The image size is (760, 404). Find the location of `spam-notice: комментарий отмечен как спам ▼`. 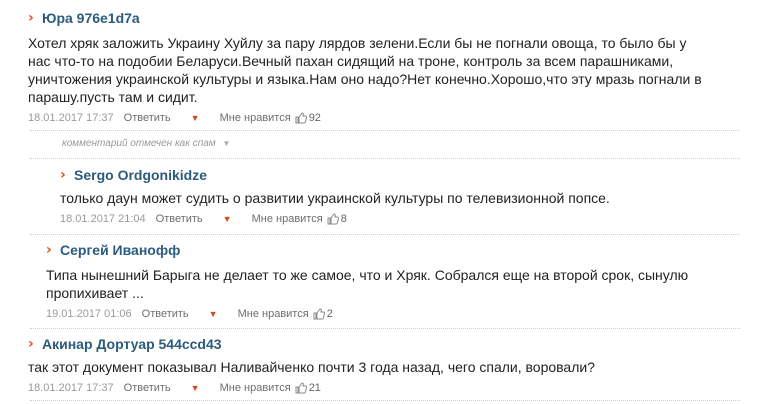

spam-notice: комментарий отмечен как спам ▼ is located at coordinates (146, 143).